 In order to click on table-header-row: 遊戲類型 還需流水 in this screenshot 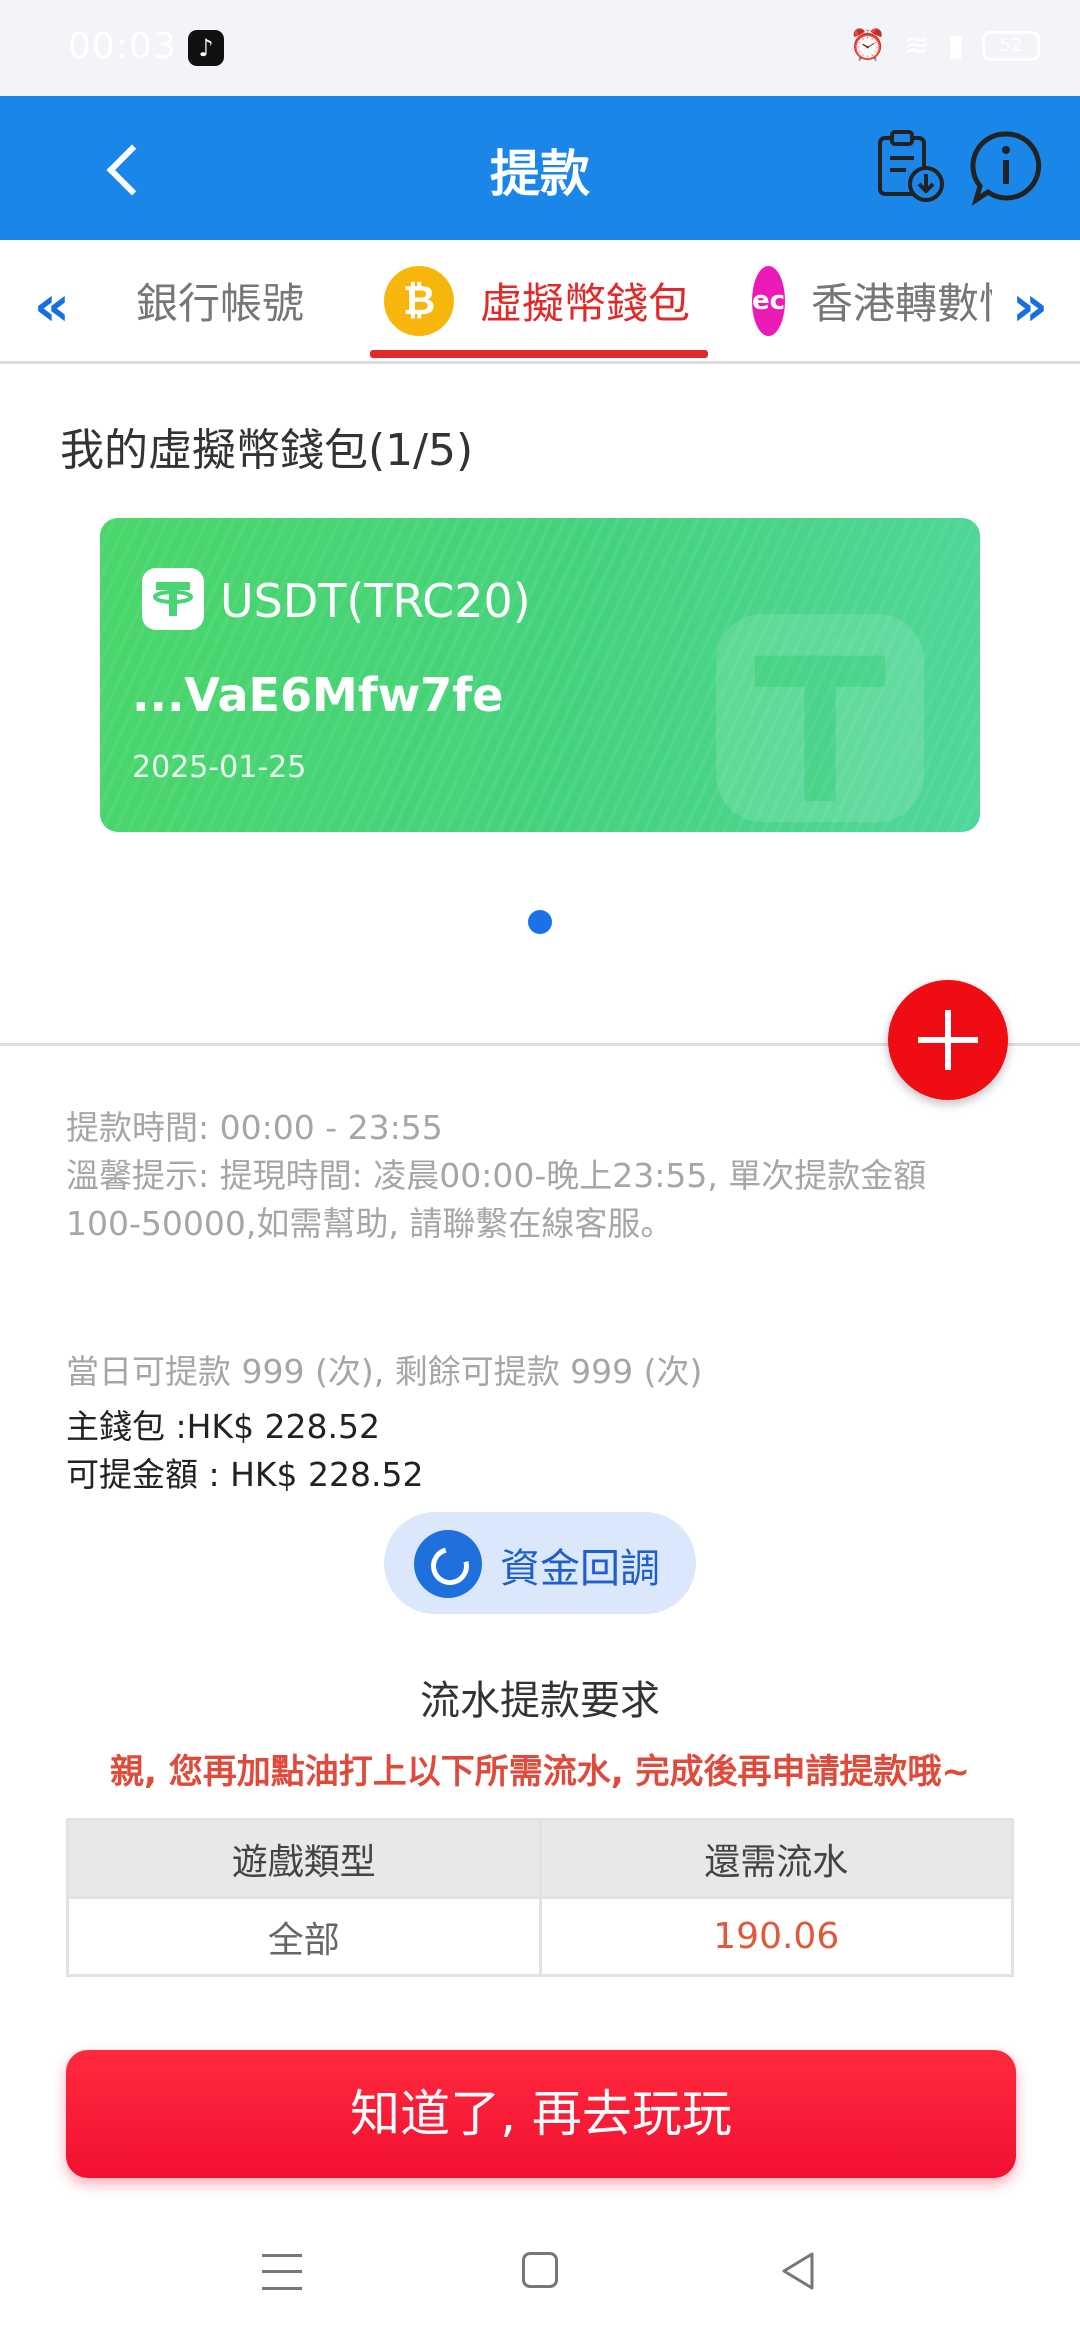, I will do `click(540, 1858)`.